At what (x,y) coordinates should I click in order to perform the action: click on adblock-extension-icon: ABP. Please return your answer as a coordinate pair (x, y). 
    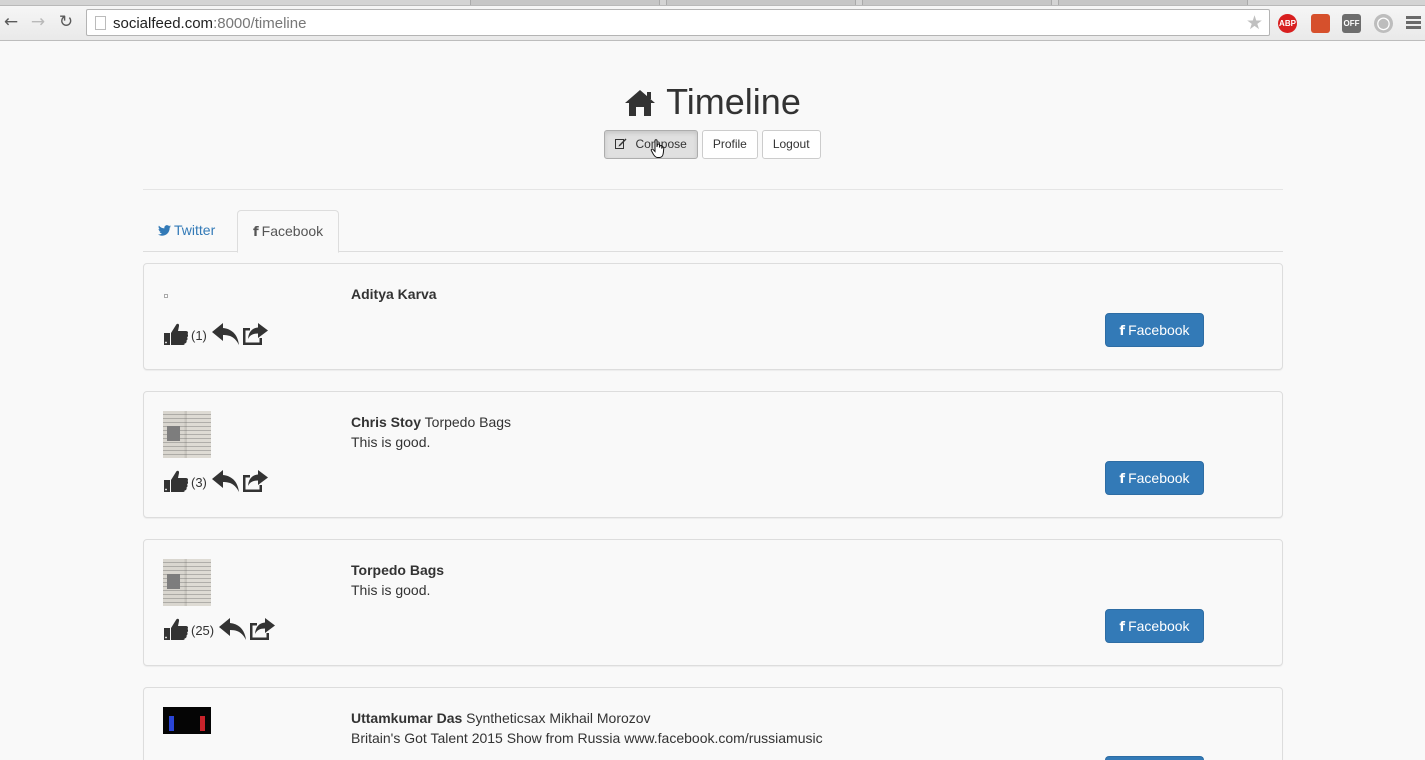
    Looking at the image, I should click on (1287, 23).